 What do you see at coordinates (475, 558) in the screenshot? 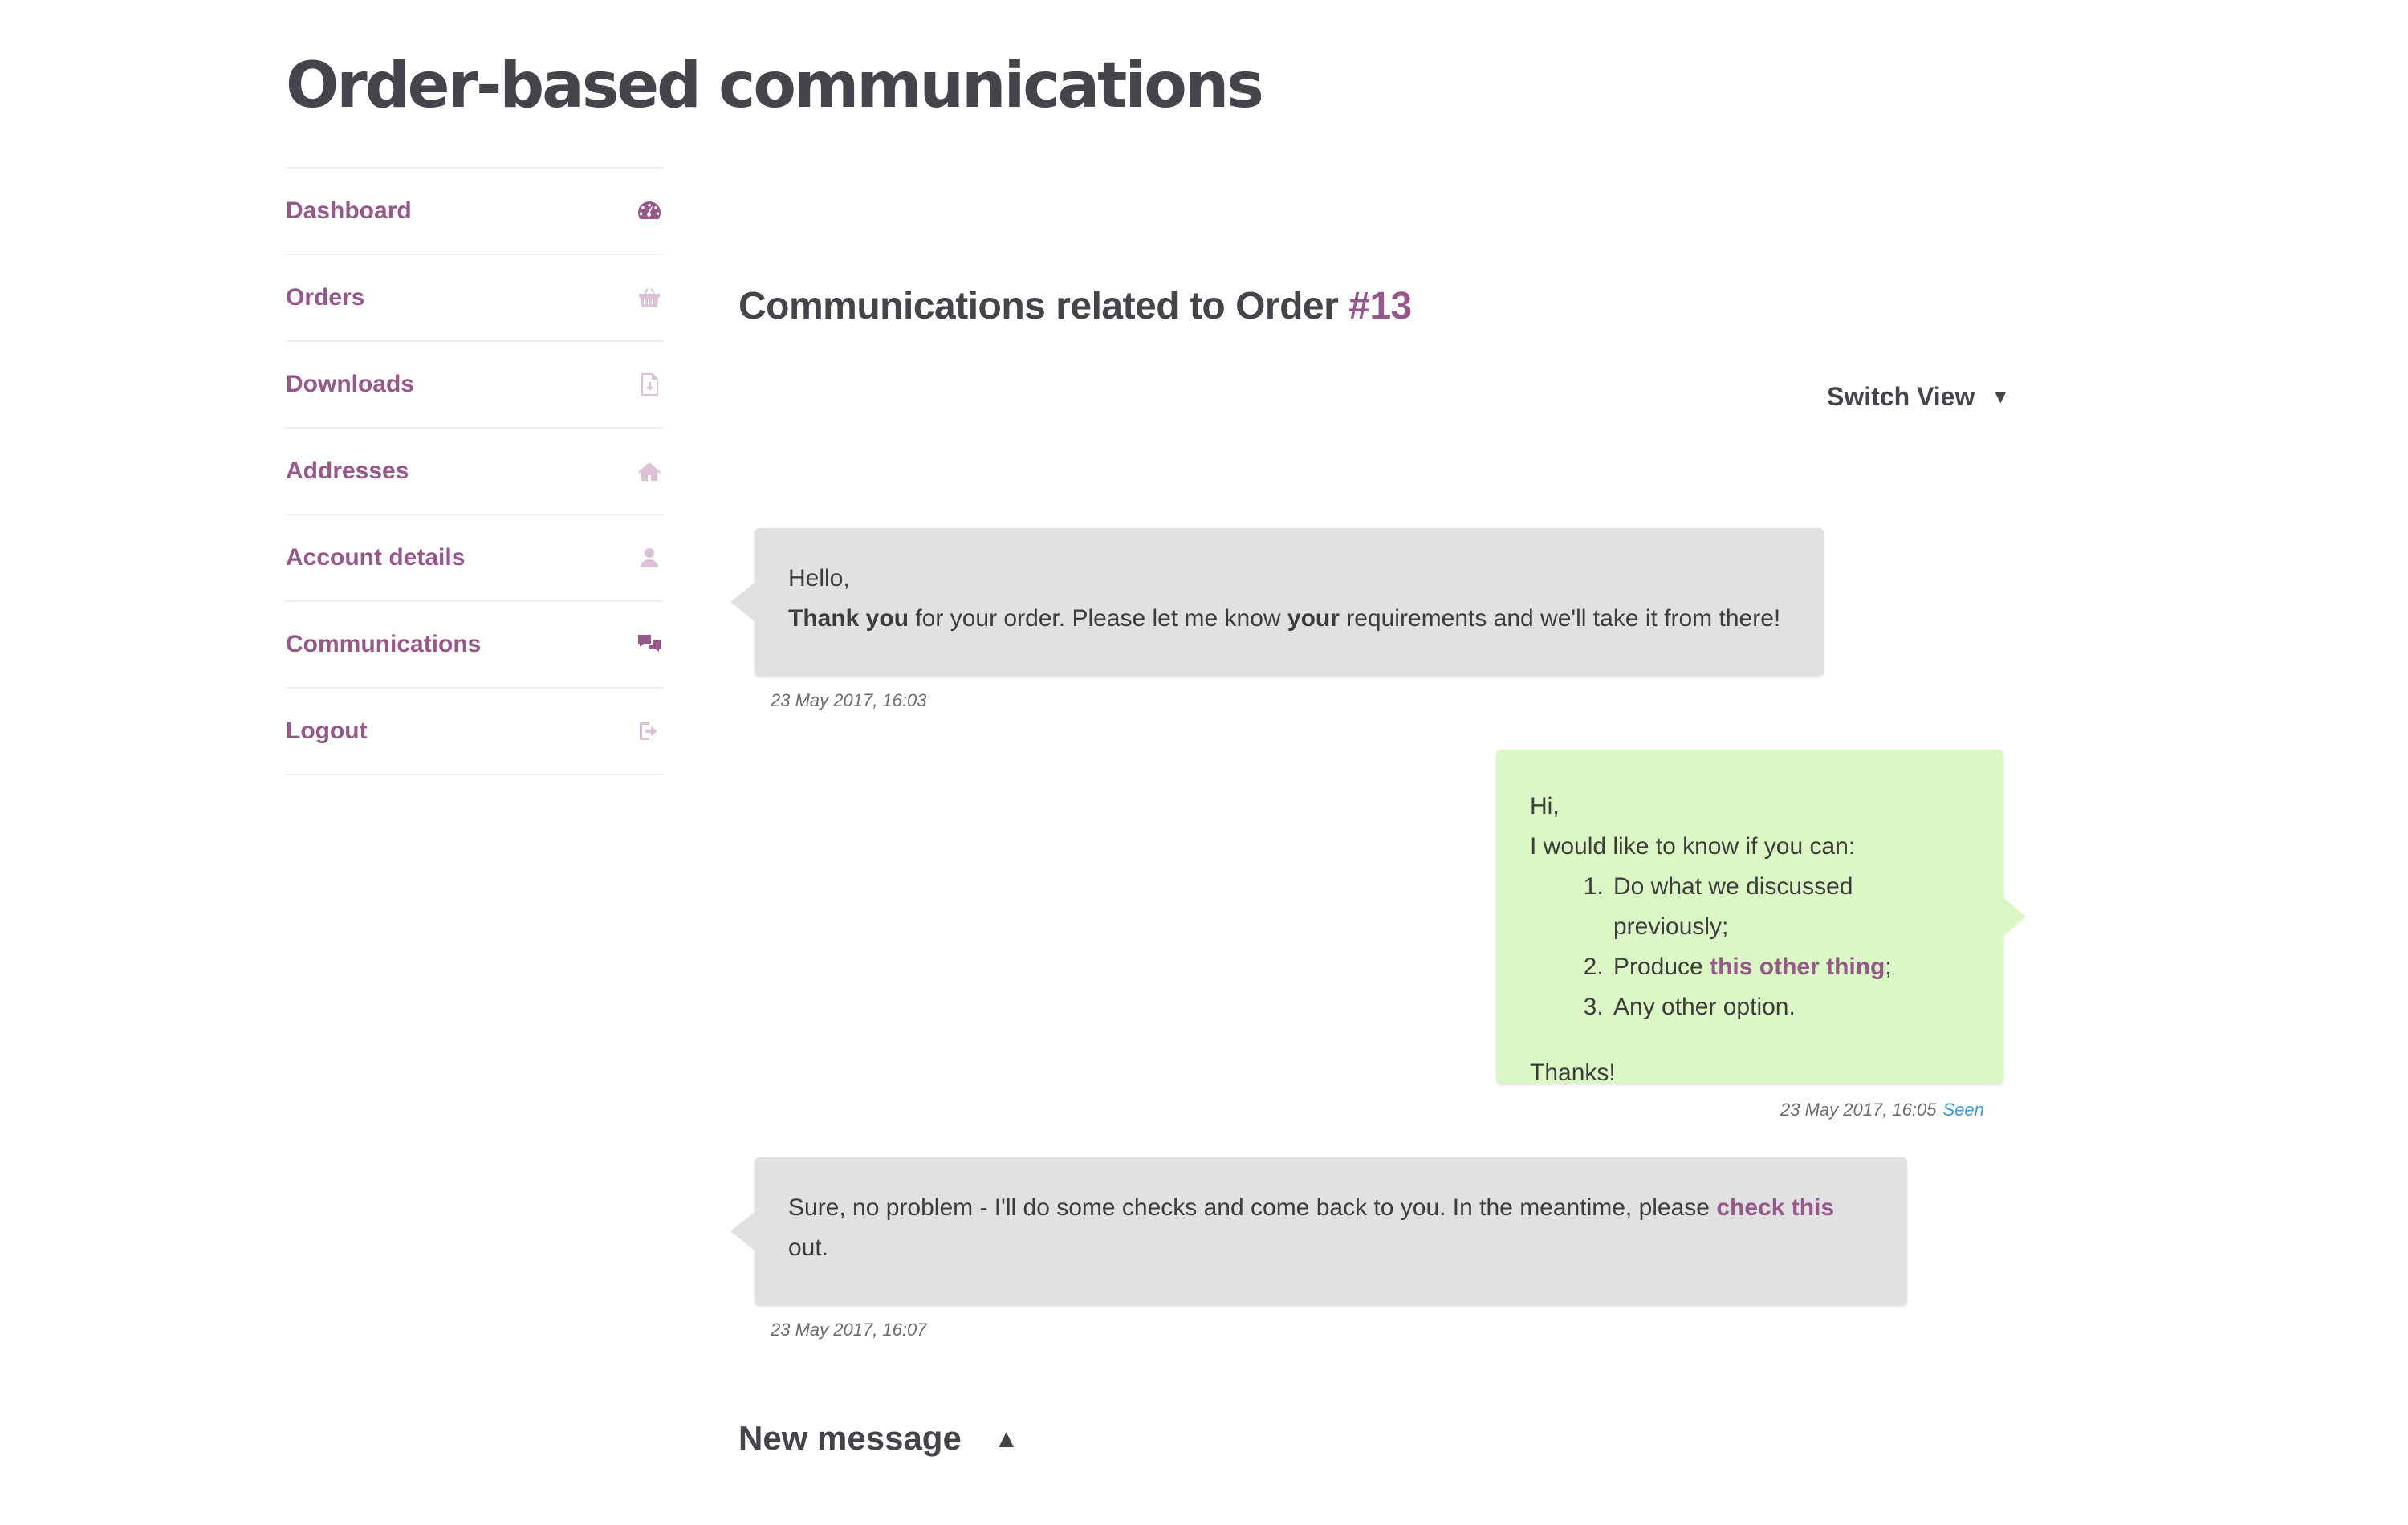
I see `sidebar-item-account-details: Account details` at bounding box center [475, 558].